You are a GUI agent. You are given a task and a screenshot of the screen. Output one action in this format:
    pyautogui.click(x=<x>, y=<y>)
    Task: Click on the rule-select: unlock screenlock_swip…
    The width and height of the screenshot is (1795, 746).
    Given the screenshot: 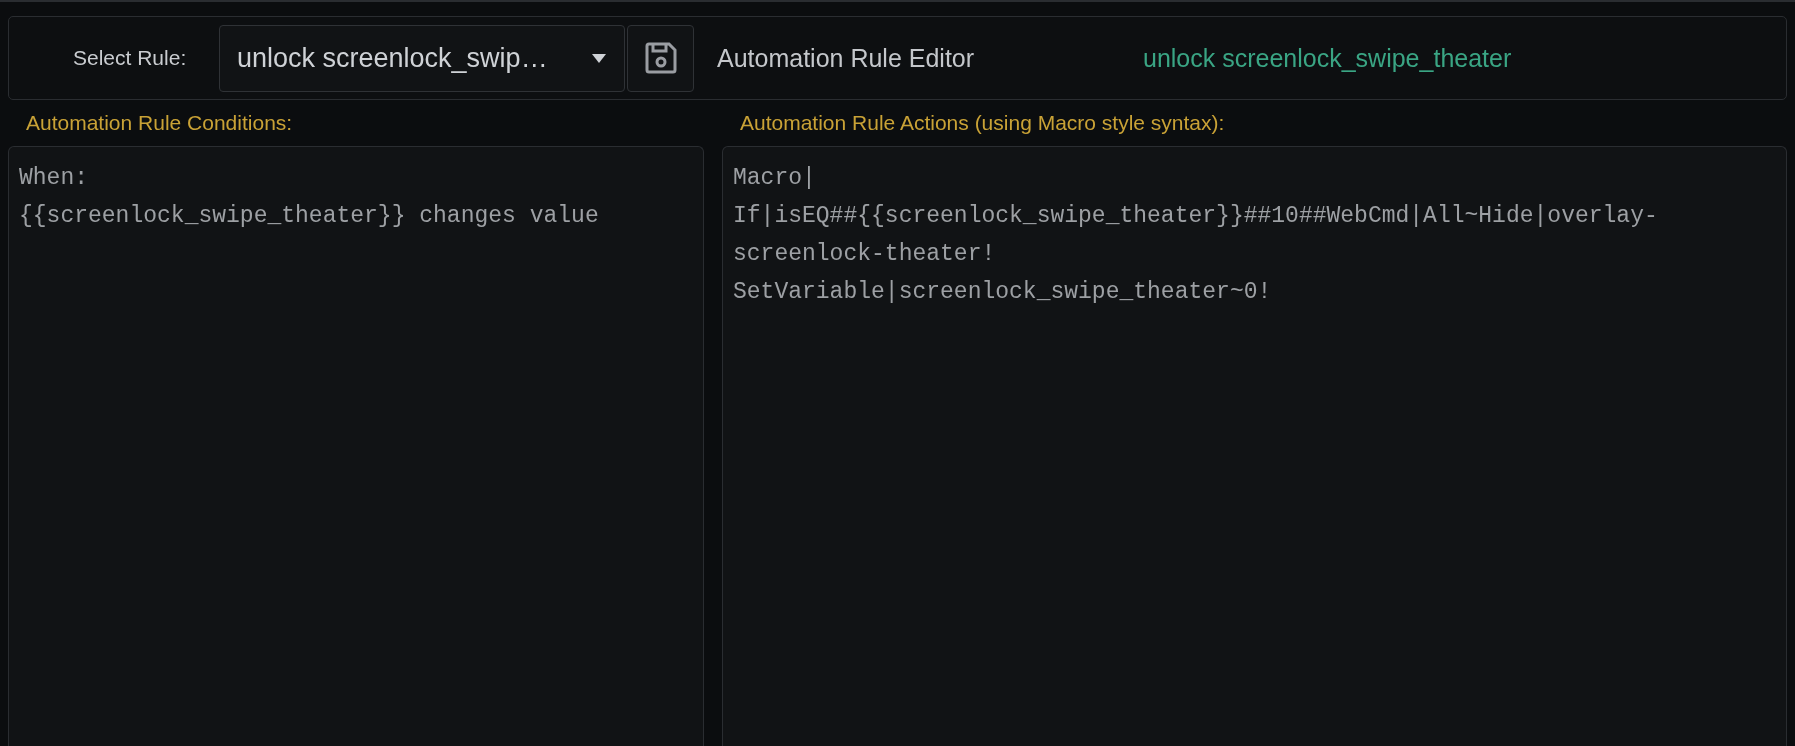 What is the action you would take?
    pyautogui.click(x=422, y=58)
    